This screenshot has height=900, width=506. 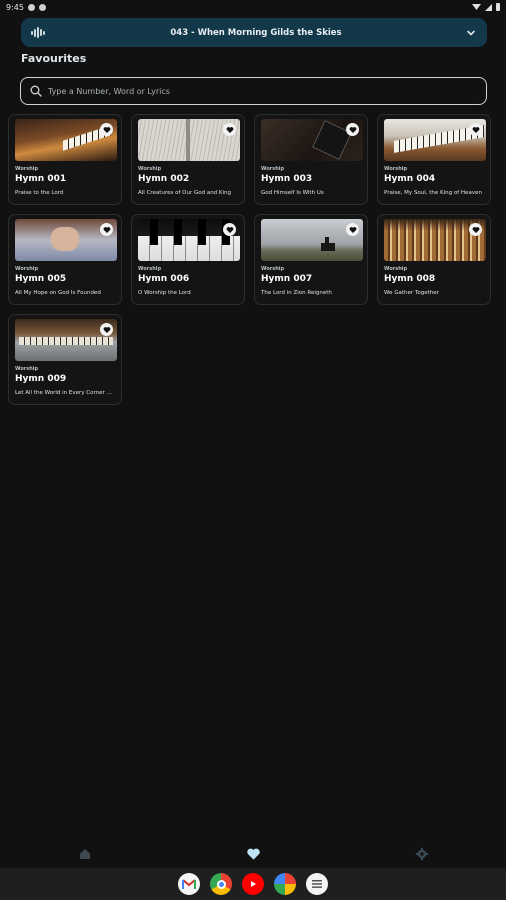 I want to click on hymn-name: Hymn 008, so click(x=410, y=279).